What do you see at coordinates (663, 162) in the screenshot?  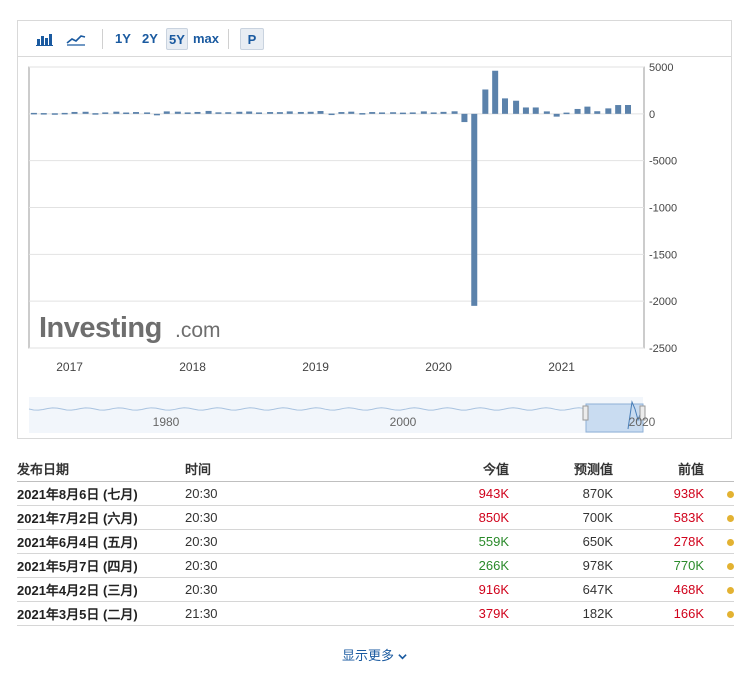 I see `y-tick-label: -5000` at bounding box center [663, 162].